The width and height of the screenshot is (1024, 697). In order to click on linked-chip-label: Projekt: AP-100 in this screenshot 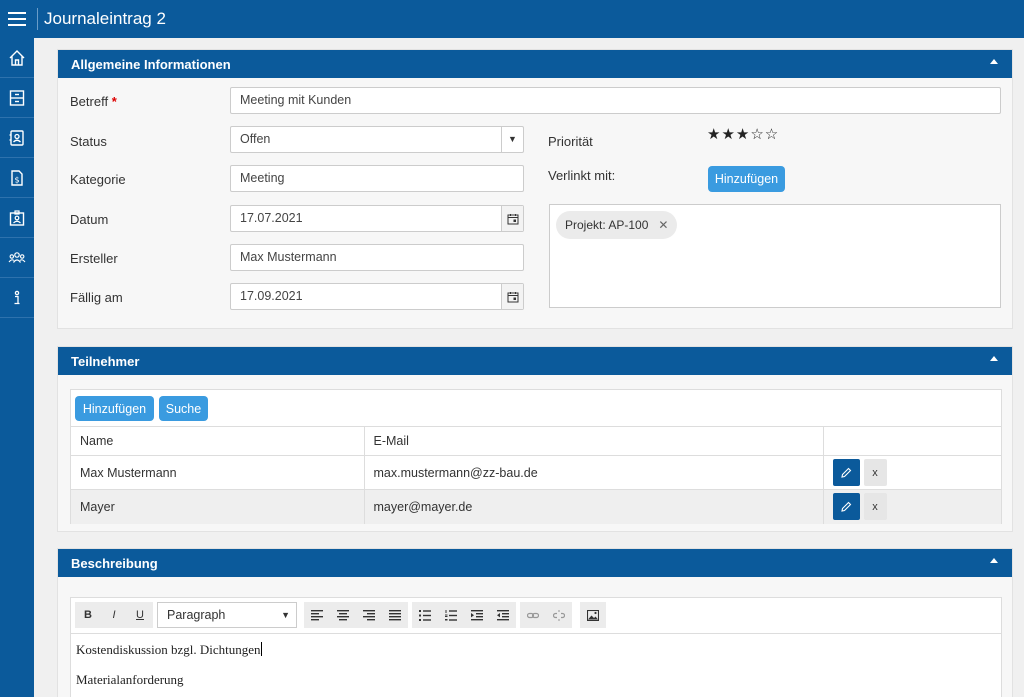, I will do `click(607, 225)`.